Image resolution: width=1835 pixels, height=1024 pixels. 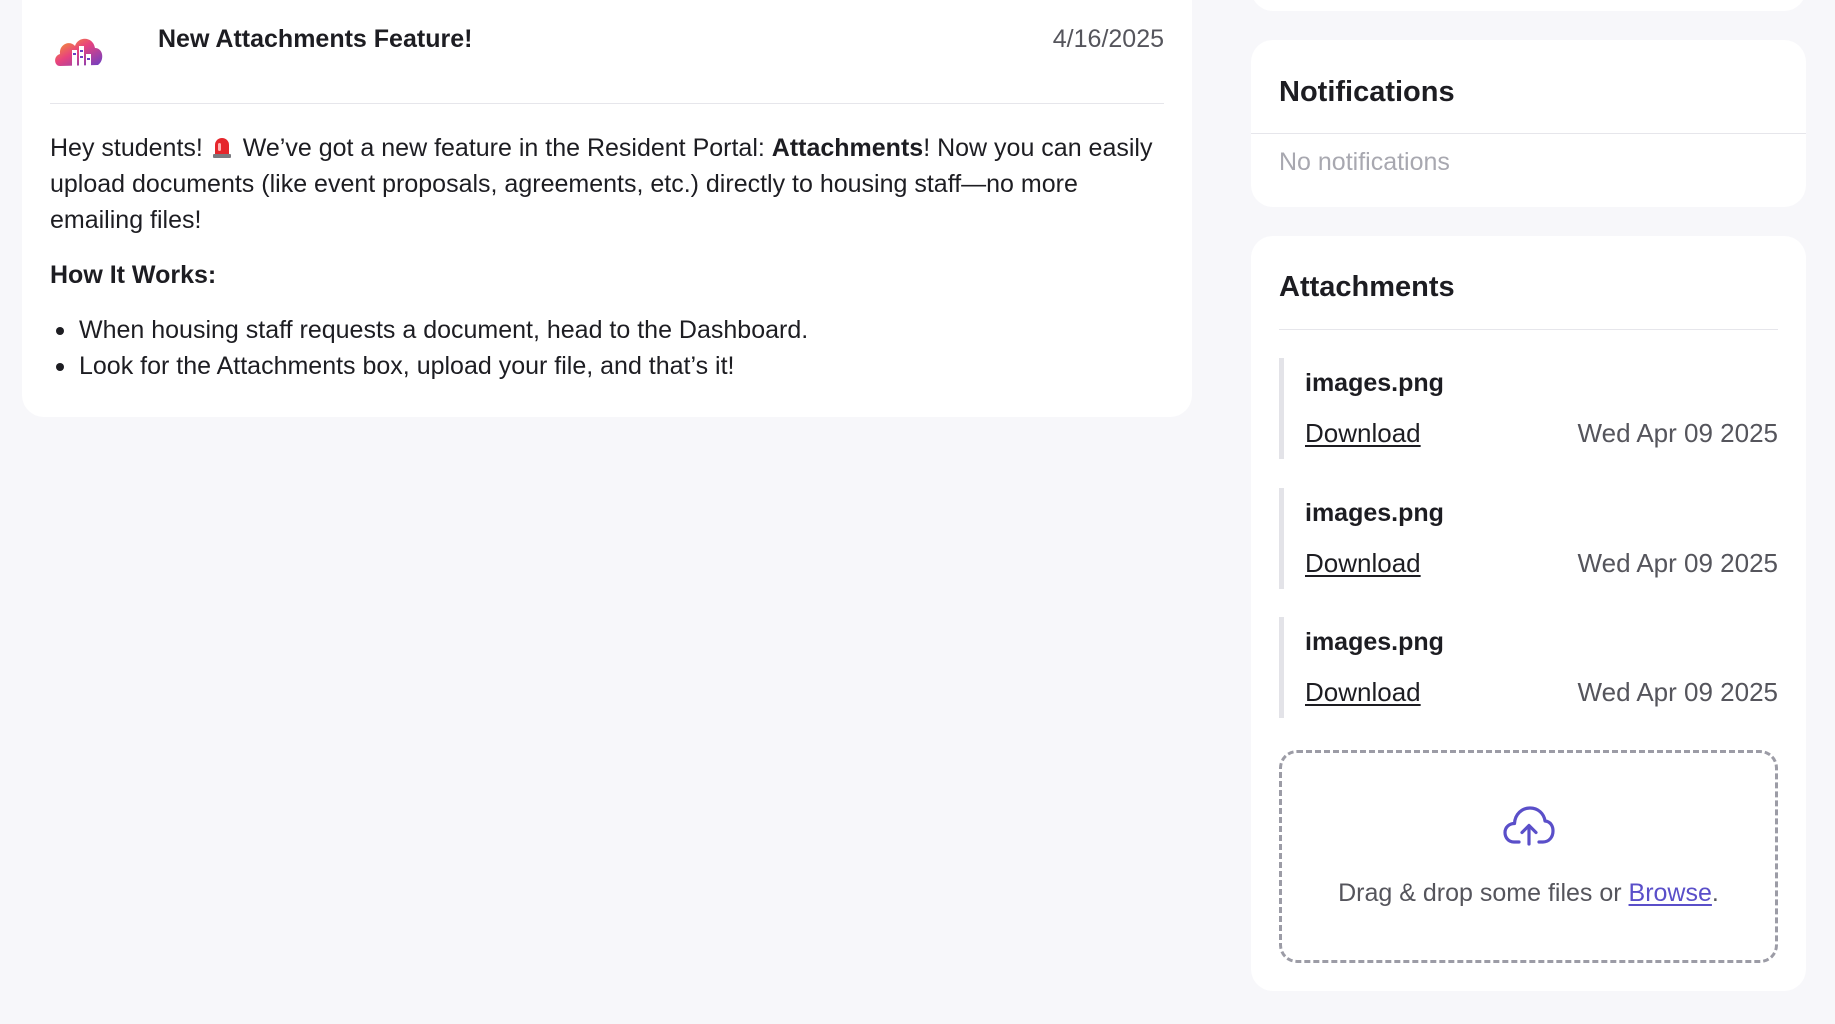 I want to click on announcement-title: New Attachments Feature!, so click(x=315, y=39).